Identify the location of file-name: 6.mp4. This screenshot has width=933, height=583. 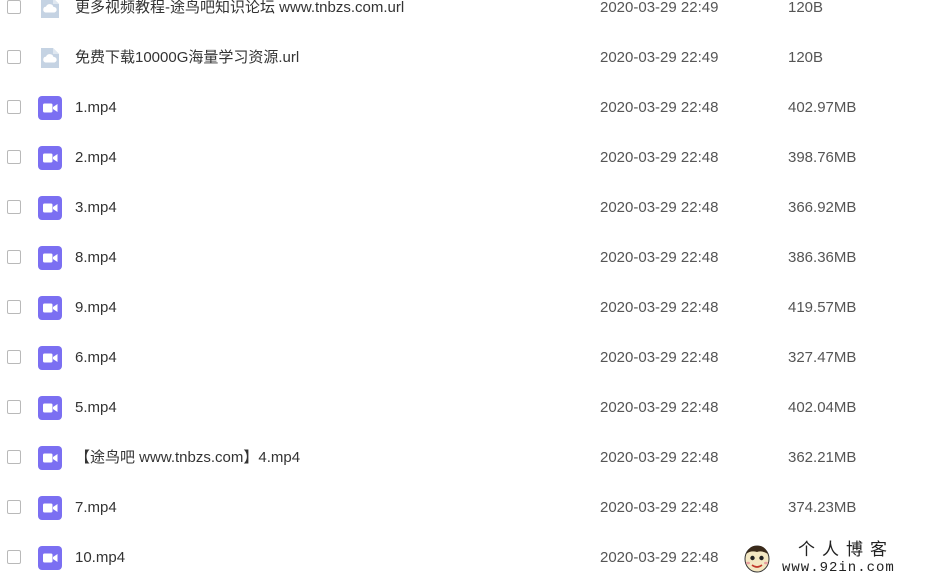
(96, 358).